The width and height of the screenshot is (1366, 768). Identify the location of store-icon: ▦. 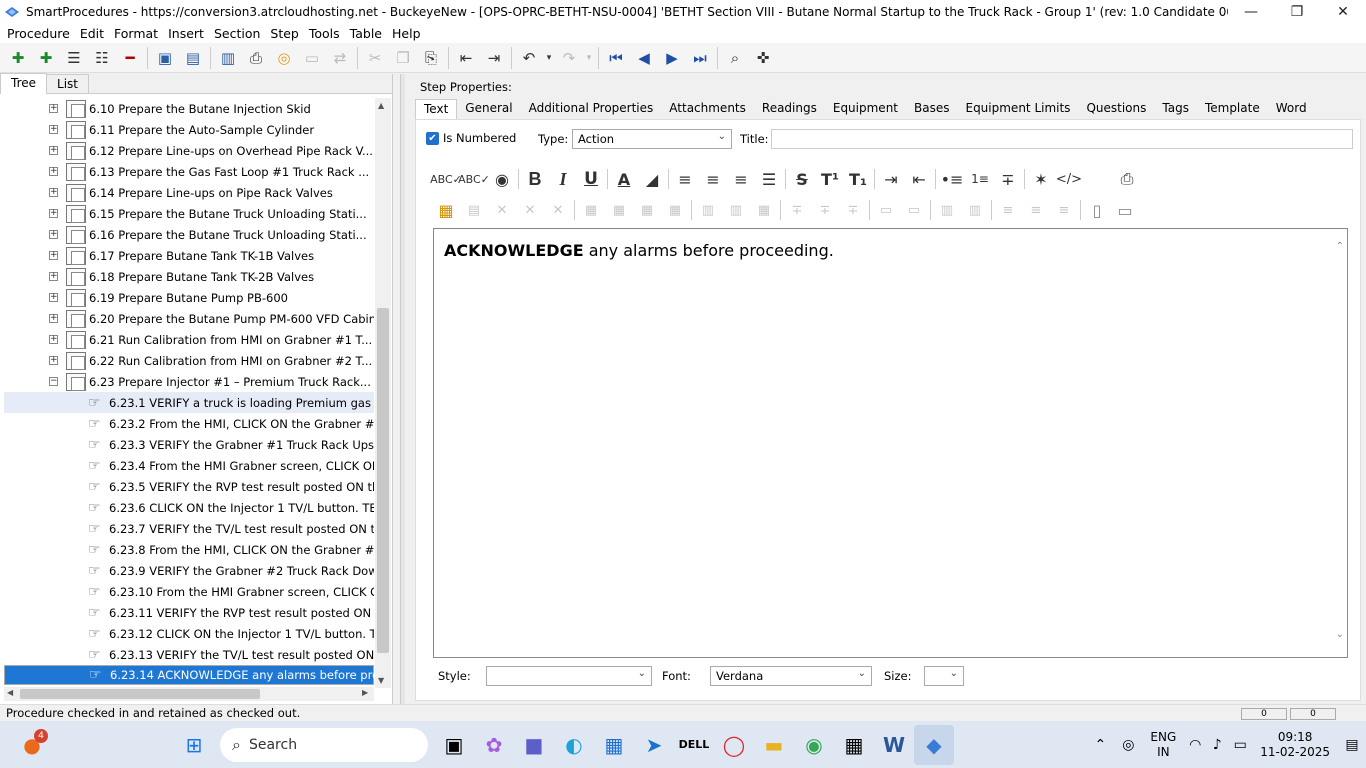
(614, 745).